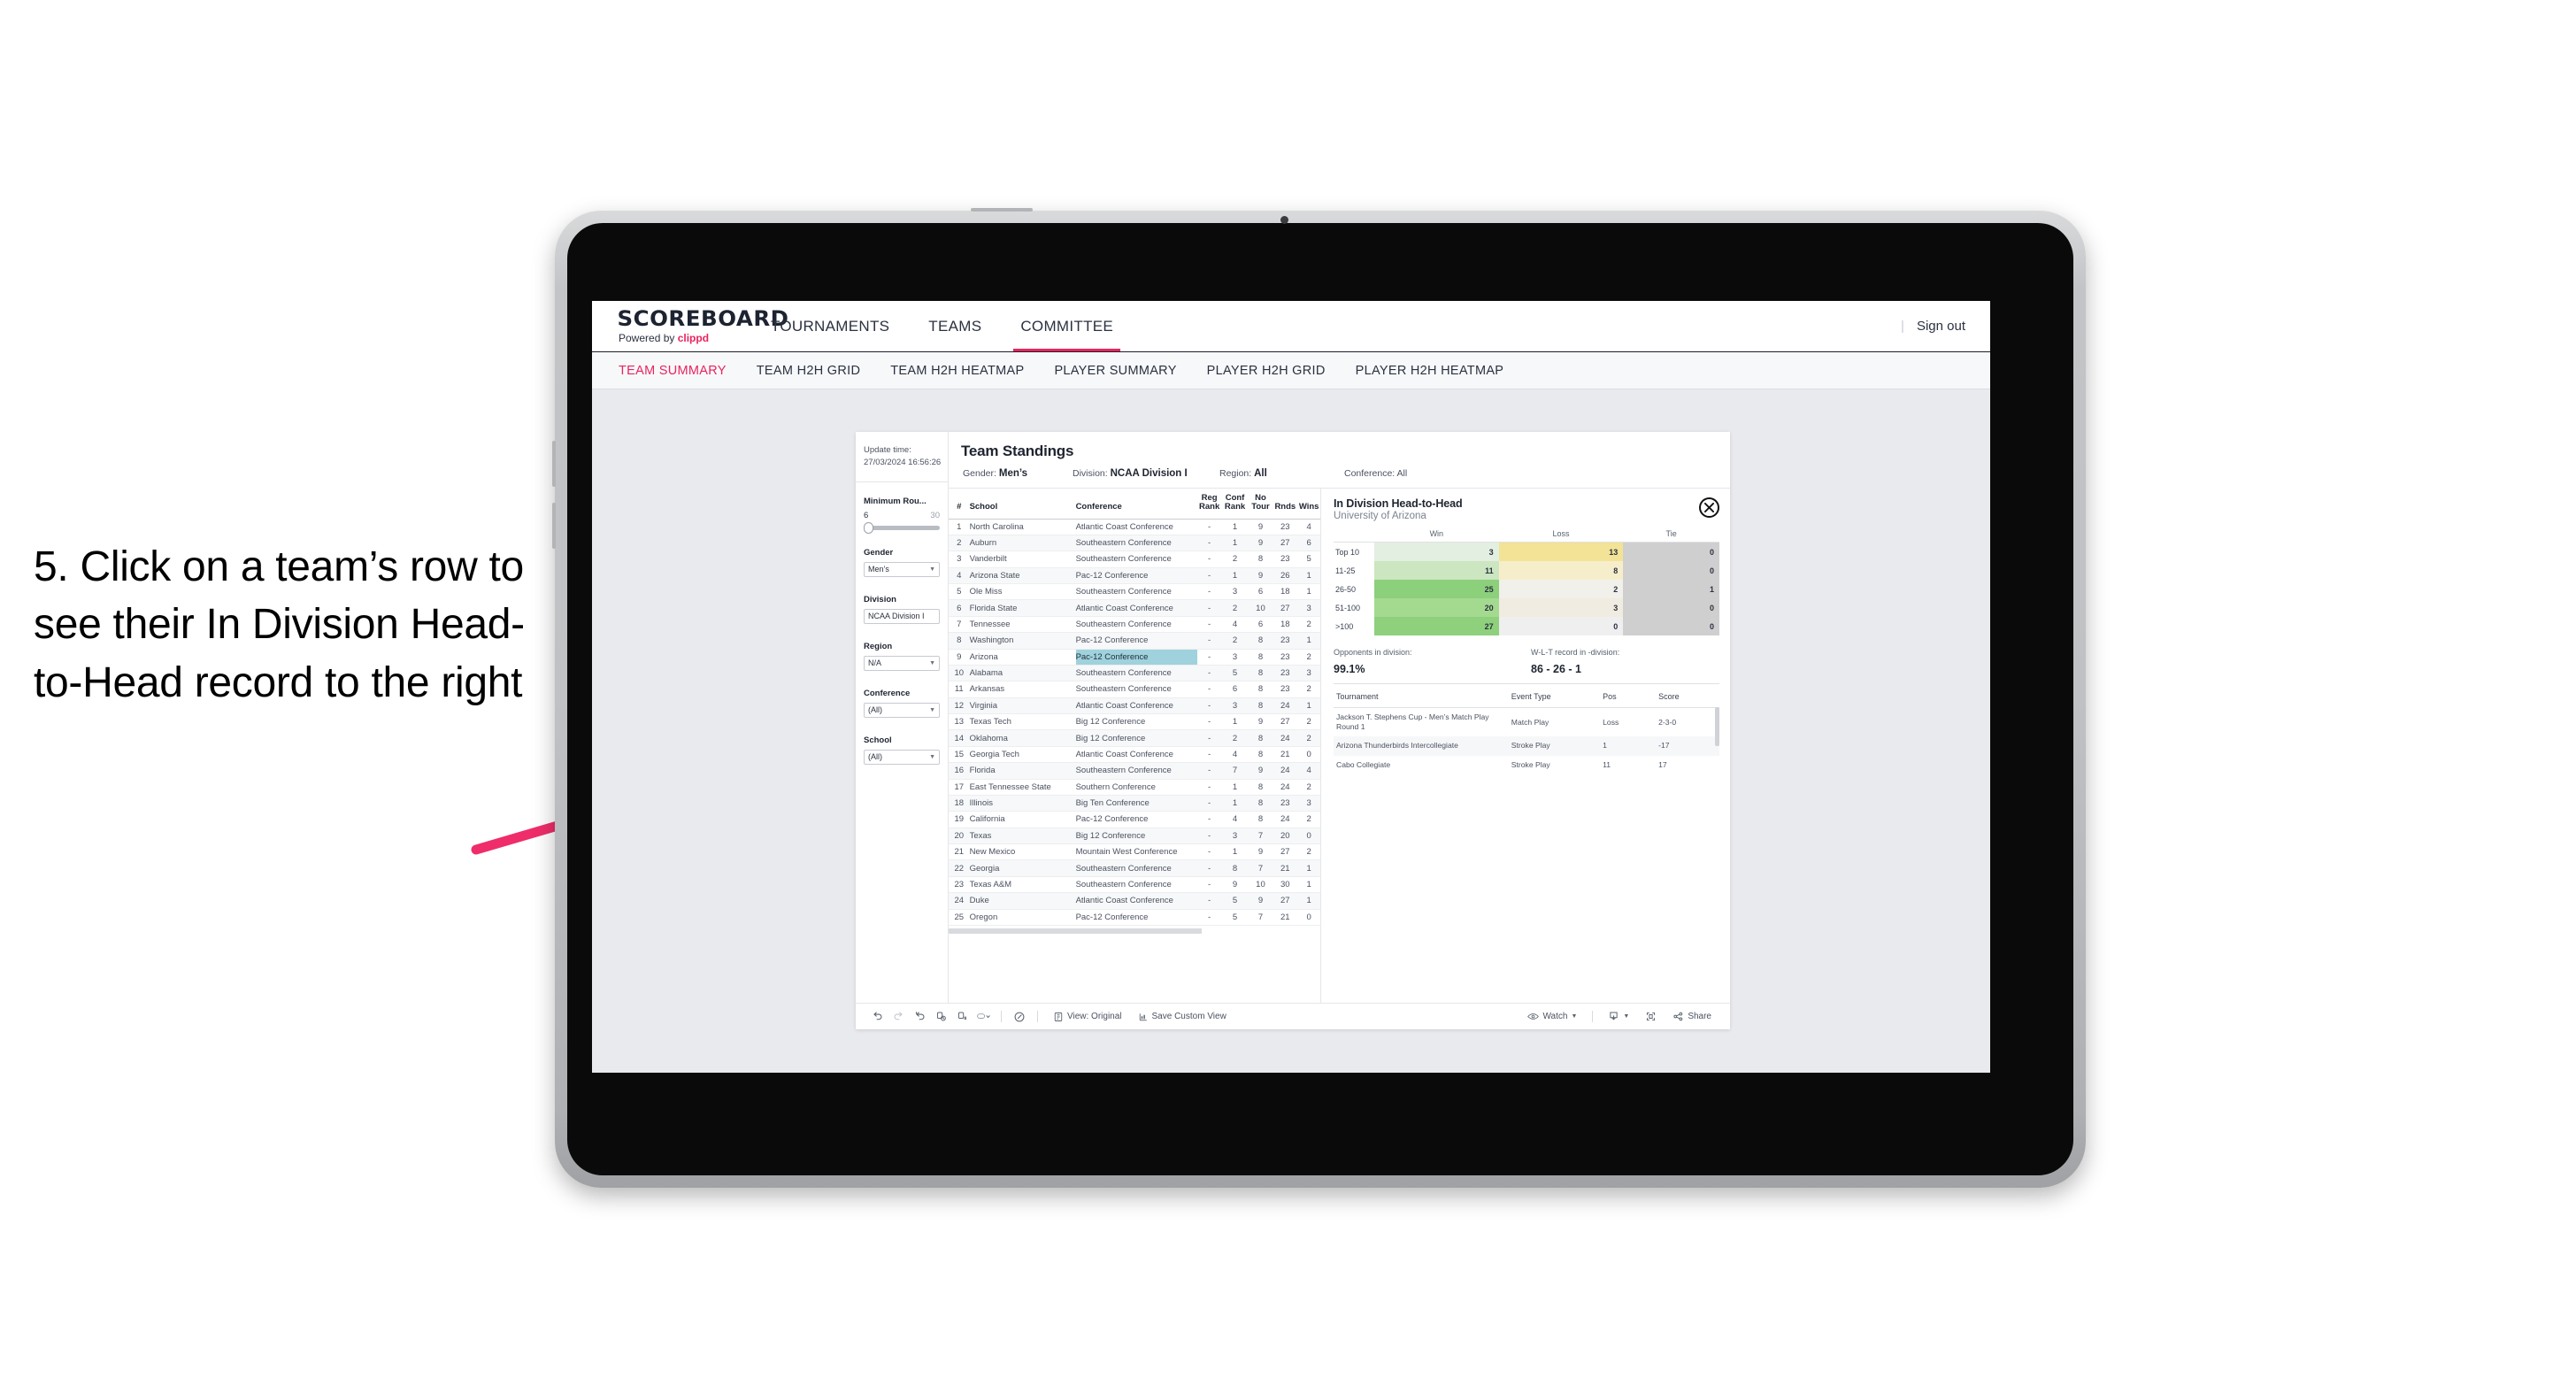 This screenshot has width=2576, height=1386. What do you see at coordinates (1134, 641) in the screenshot?
I see `table-row: 8 Washington Pac-12 Conference -2 8 23 1` at bounding box center [1134, 641].